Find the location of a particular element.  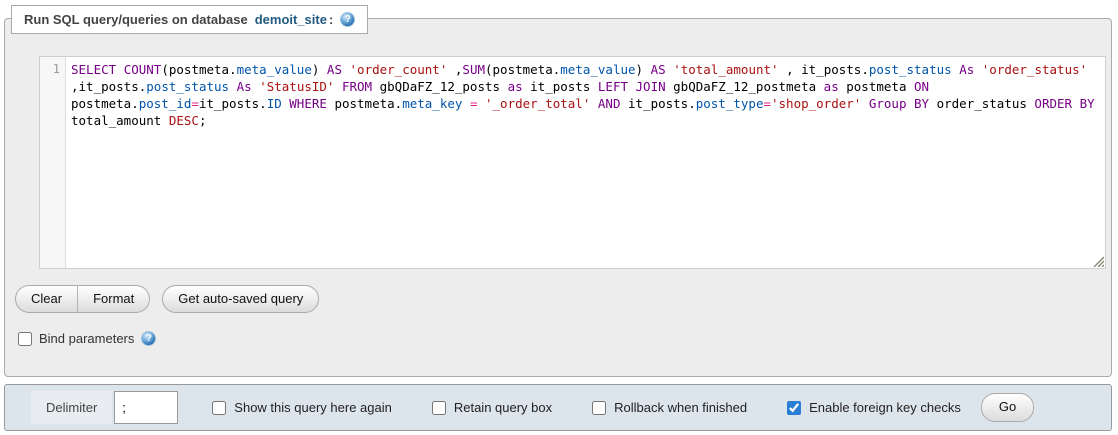

bind-parameters-row: Bind parameters ? is located at coordinates (87, 338).